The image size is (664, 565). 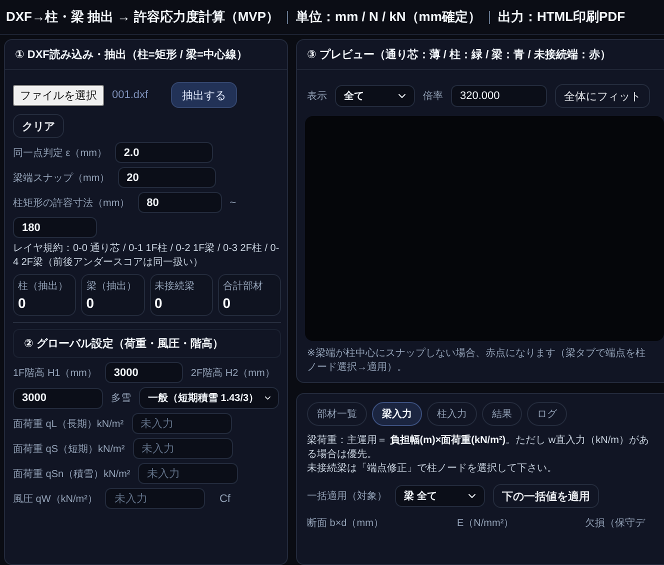 What do you see at coordinates (232, 373) in the screenshot?
I see `field-label: 2F階高 H2（mm）` at bounding box center [232, 373].